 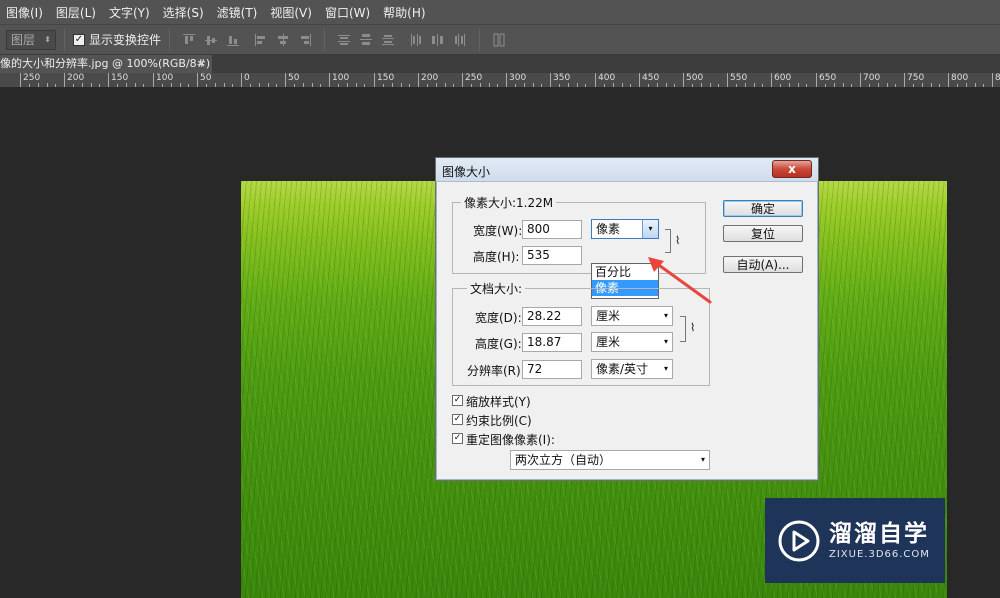 I want to click on constrain-proportions-checkbox: ✓, so click(x=457, y=419).